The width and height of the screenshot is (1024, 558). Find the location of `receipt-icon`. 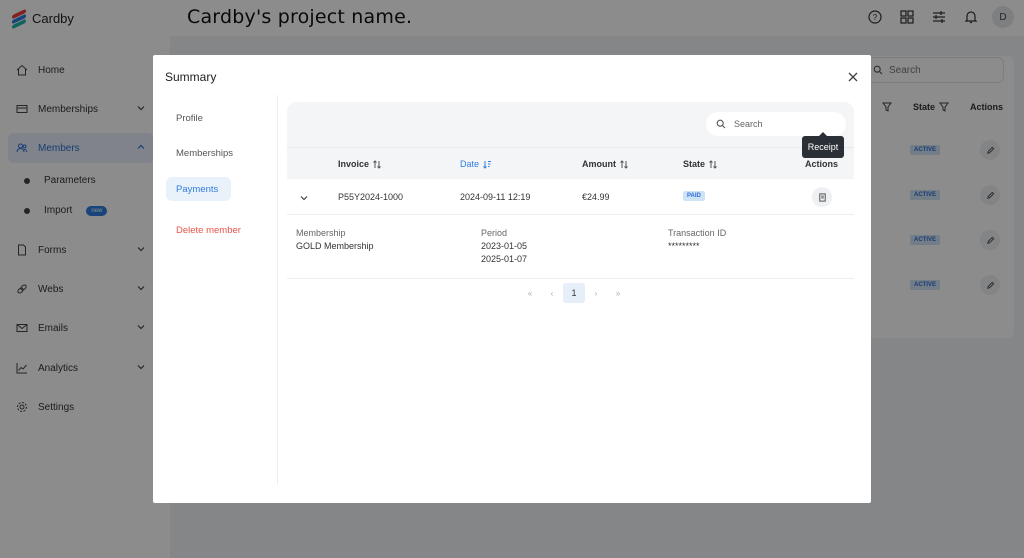

receipt-icon is located at coordinates (822, 197).